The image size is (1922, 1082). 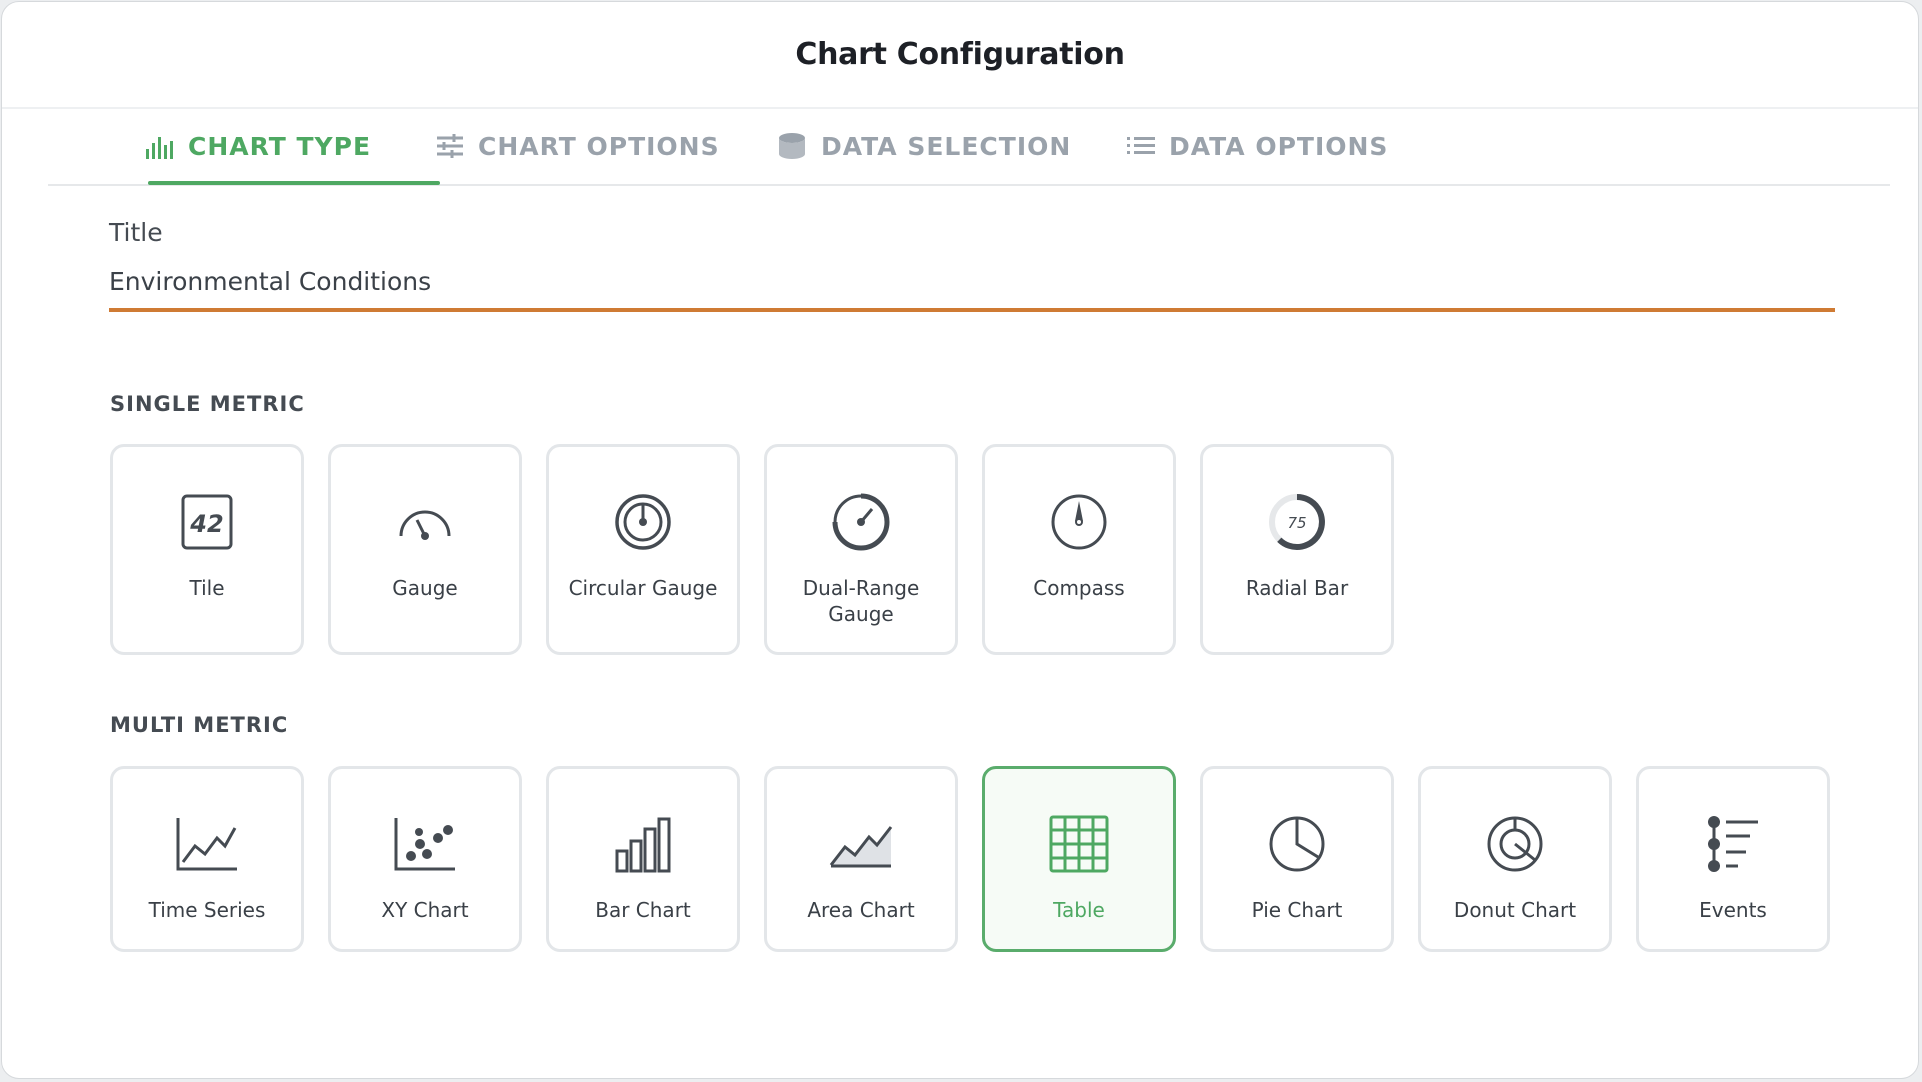 I want to click on card-label: Time Series, so click(x=207, y=910).